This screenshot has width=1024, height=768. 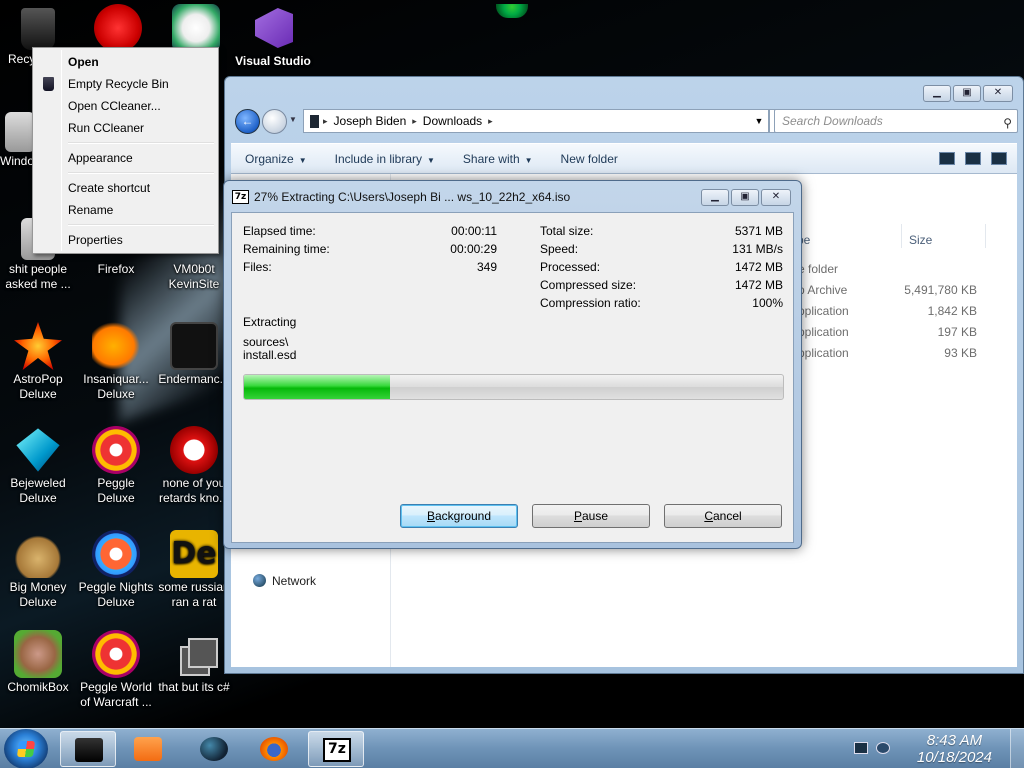 What do you see at coordinates (823, 311) in the screenshot?
I see `file-type: pplication` at bounding box center [823, 311].